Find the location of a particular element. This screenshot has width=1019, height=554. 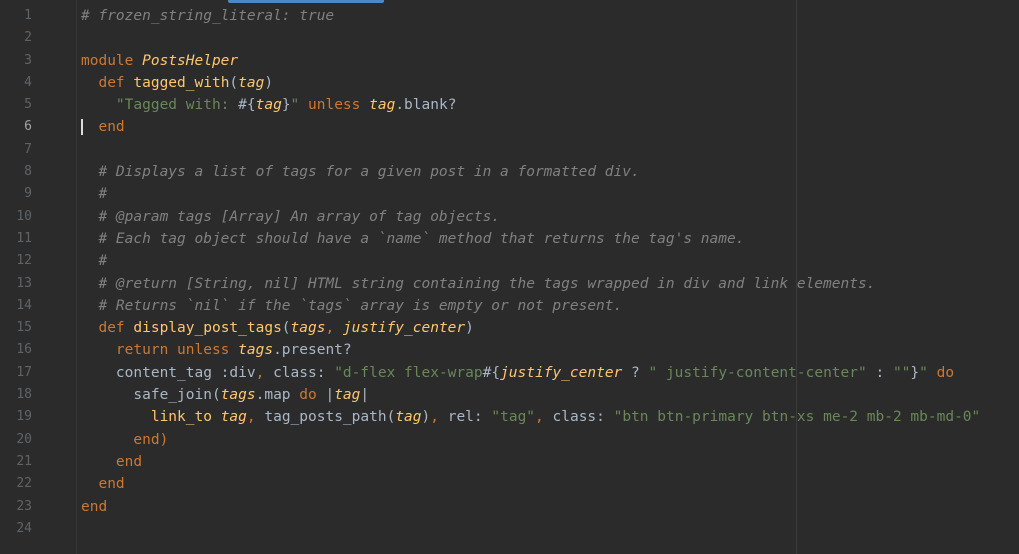

line-code: # frozen_string_literal: true is located at coordinates (207, 16).